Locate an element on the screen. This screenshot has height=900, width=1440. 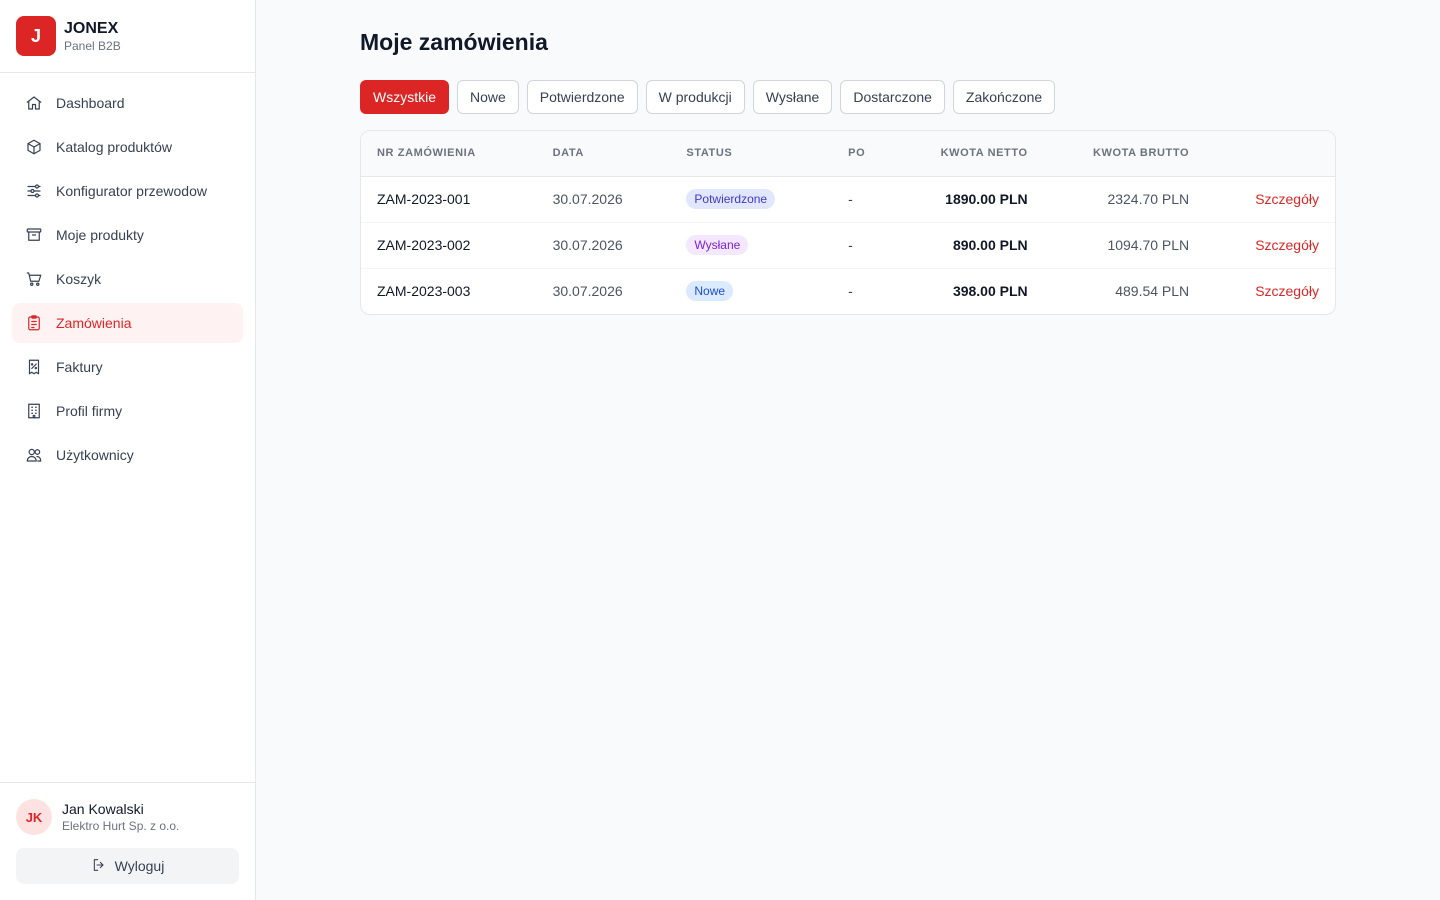
users-icon is located at coordinates (34, 455).